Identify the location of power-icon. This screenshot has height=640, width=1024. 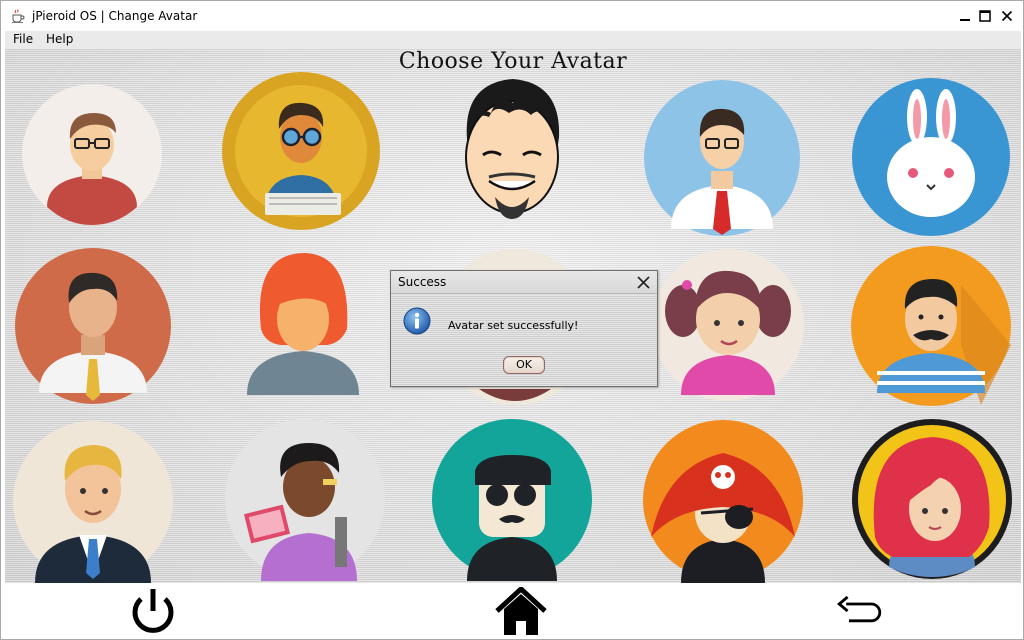
(153, 611).